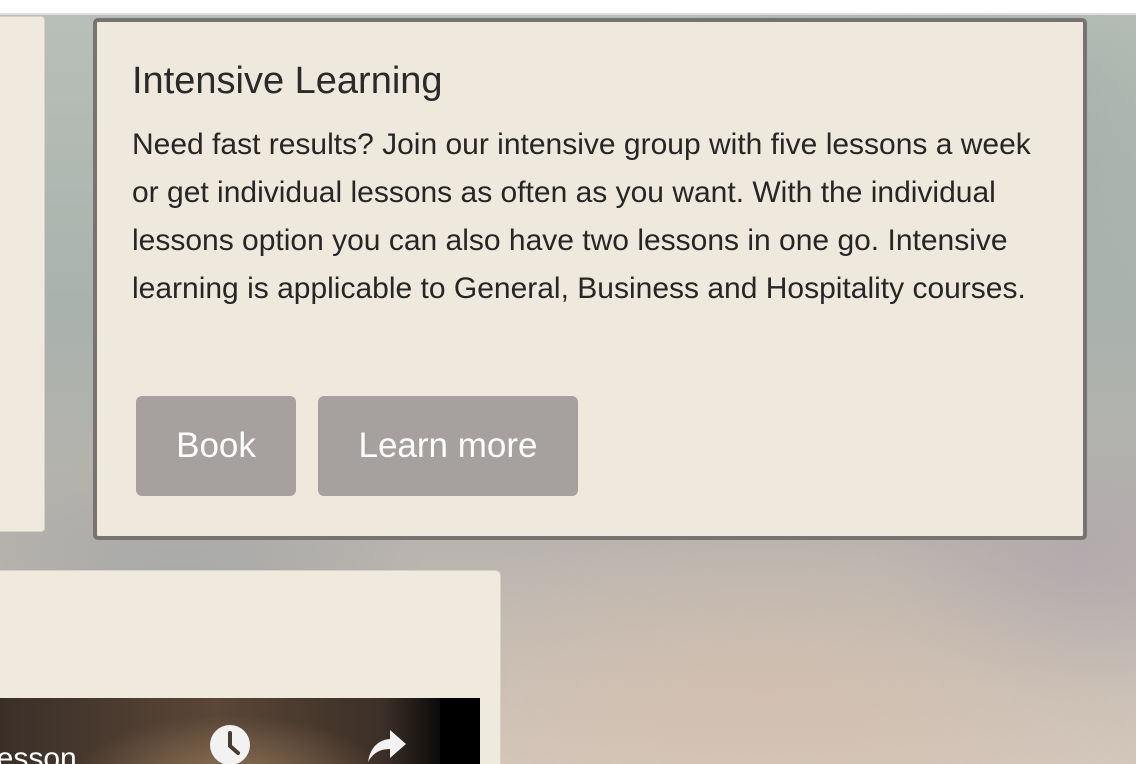  What do you see at coordinates (38, 753) in the screenshot?
I see `video-title: lesson` at bounding box center [38, 753].